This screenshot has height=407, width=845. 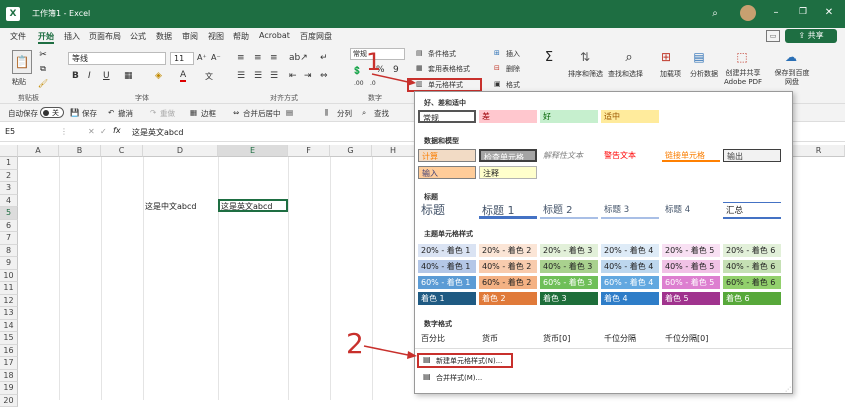 I want to click on style-heading4: 标题 4, so click(x=691, y=210).